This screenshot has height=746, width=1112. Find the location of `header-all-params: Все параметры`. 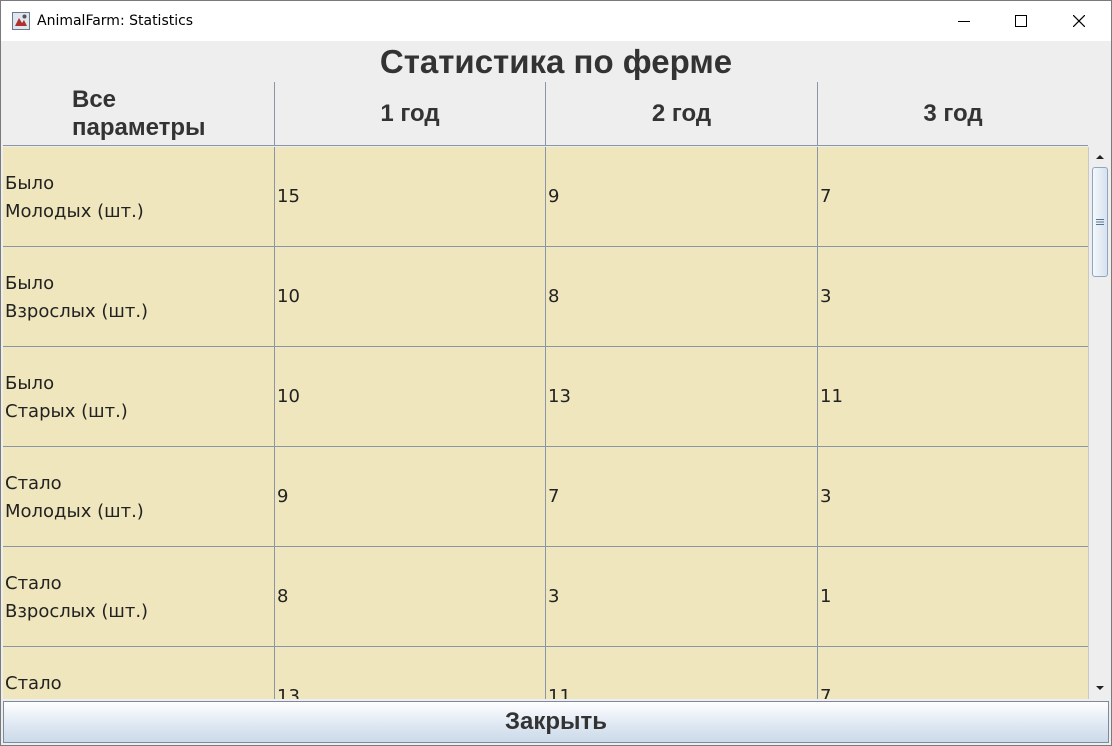

header-all-params: Все параметры is located at coordinates (139, 114).